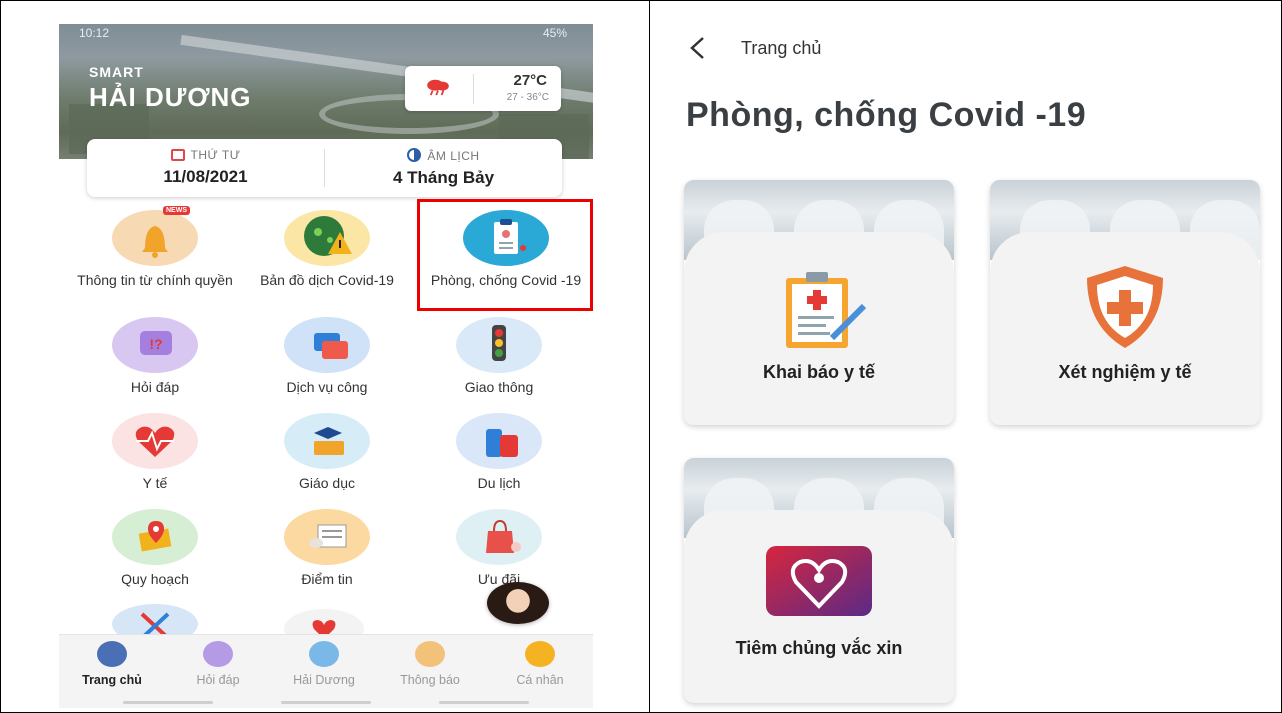 The height and width of the screenshot is (713, 1282). I want to click on selection-highlight, so click(505, 255).